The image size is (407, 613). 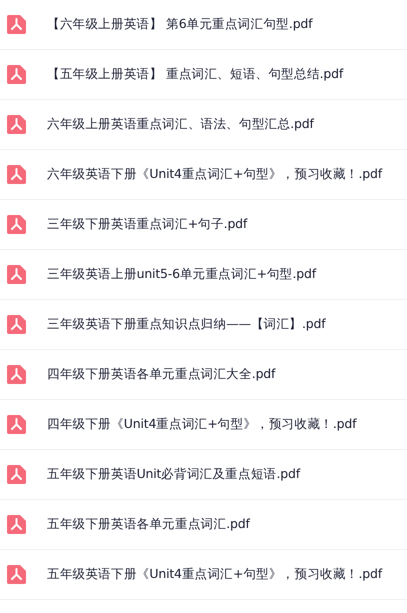 What do you see at coordinates (186, 324) in the screenshot?
I see `file-name: 三年级英语下册重点知识点归纳——【词汇】.pdf` at bounding box center [186, 324].